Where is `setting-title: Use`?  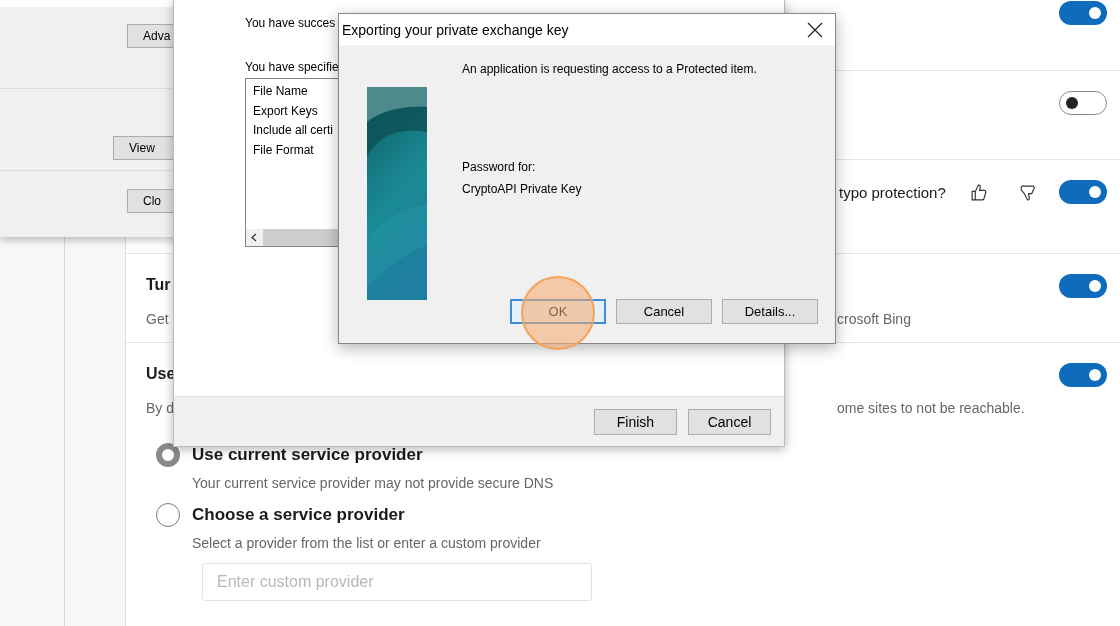 setting-title: Use is located at coordinates (161, 374).